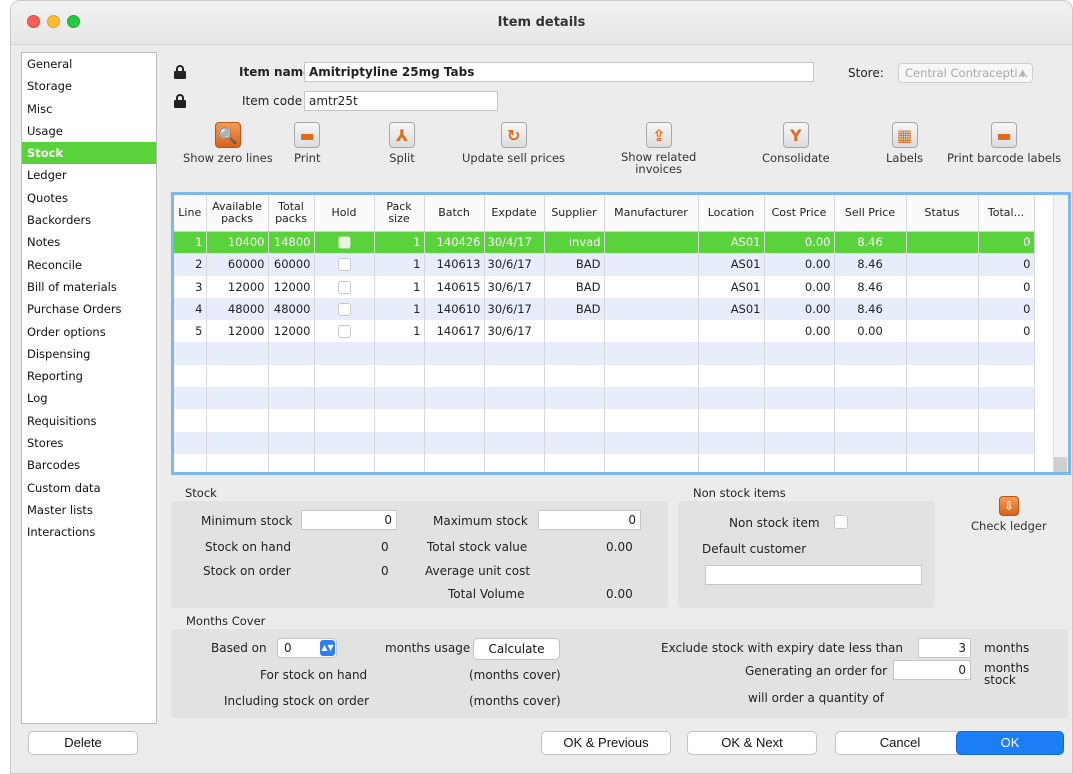 Image resolution: width=1073 pixels, height=774 pixels. What do you see at coordinates (89, 175) in the screenshot?
I see `sidebar-item-ledger: Ledger` at bounding box center [89, 175].